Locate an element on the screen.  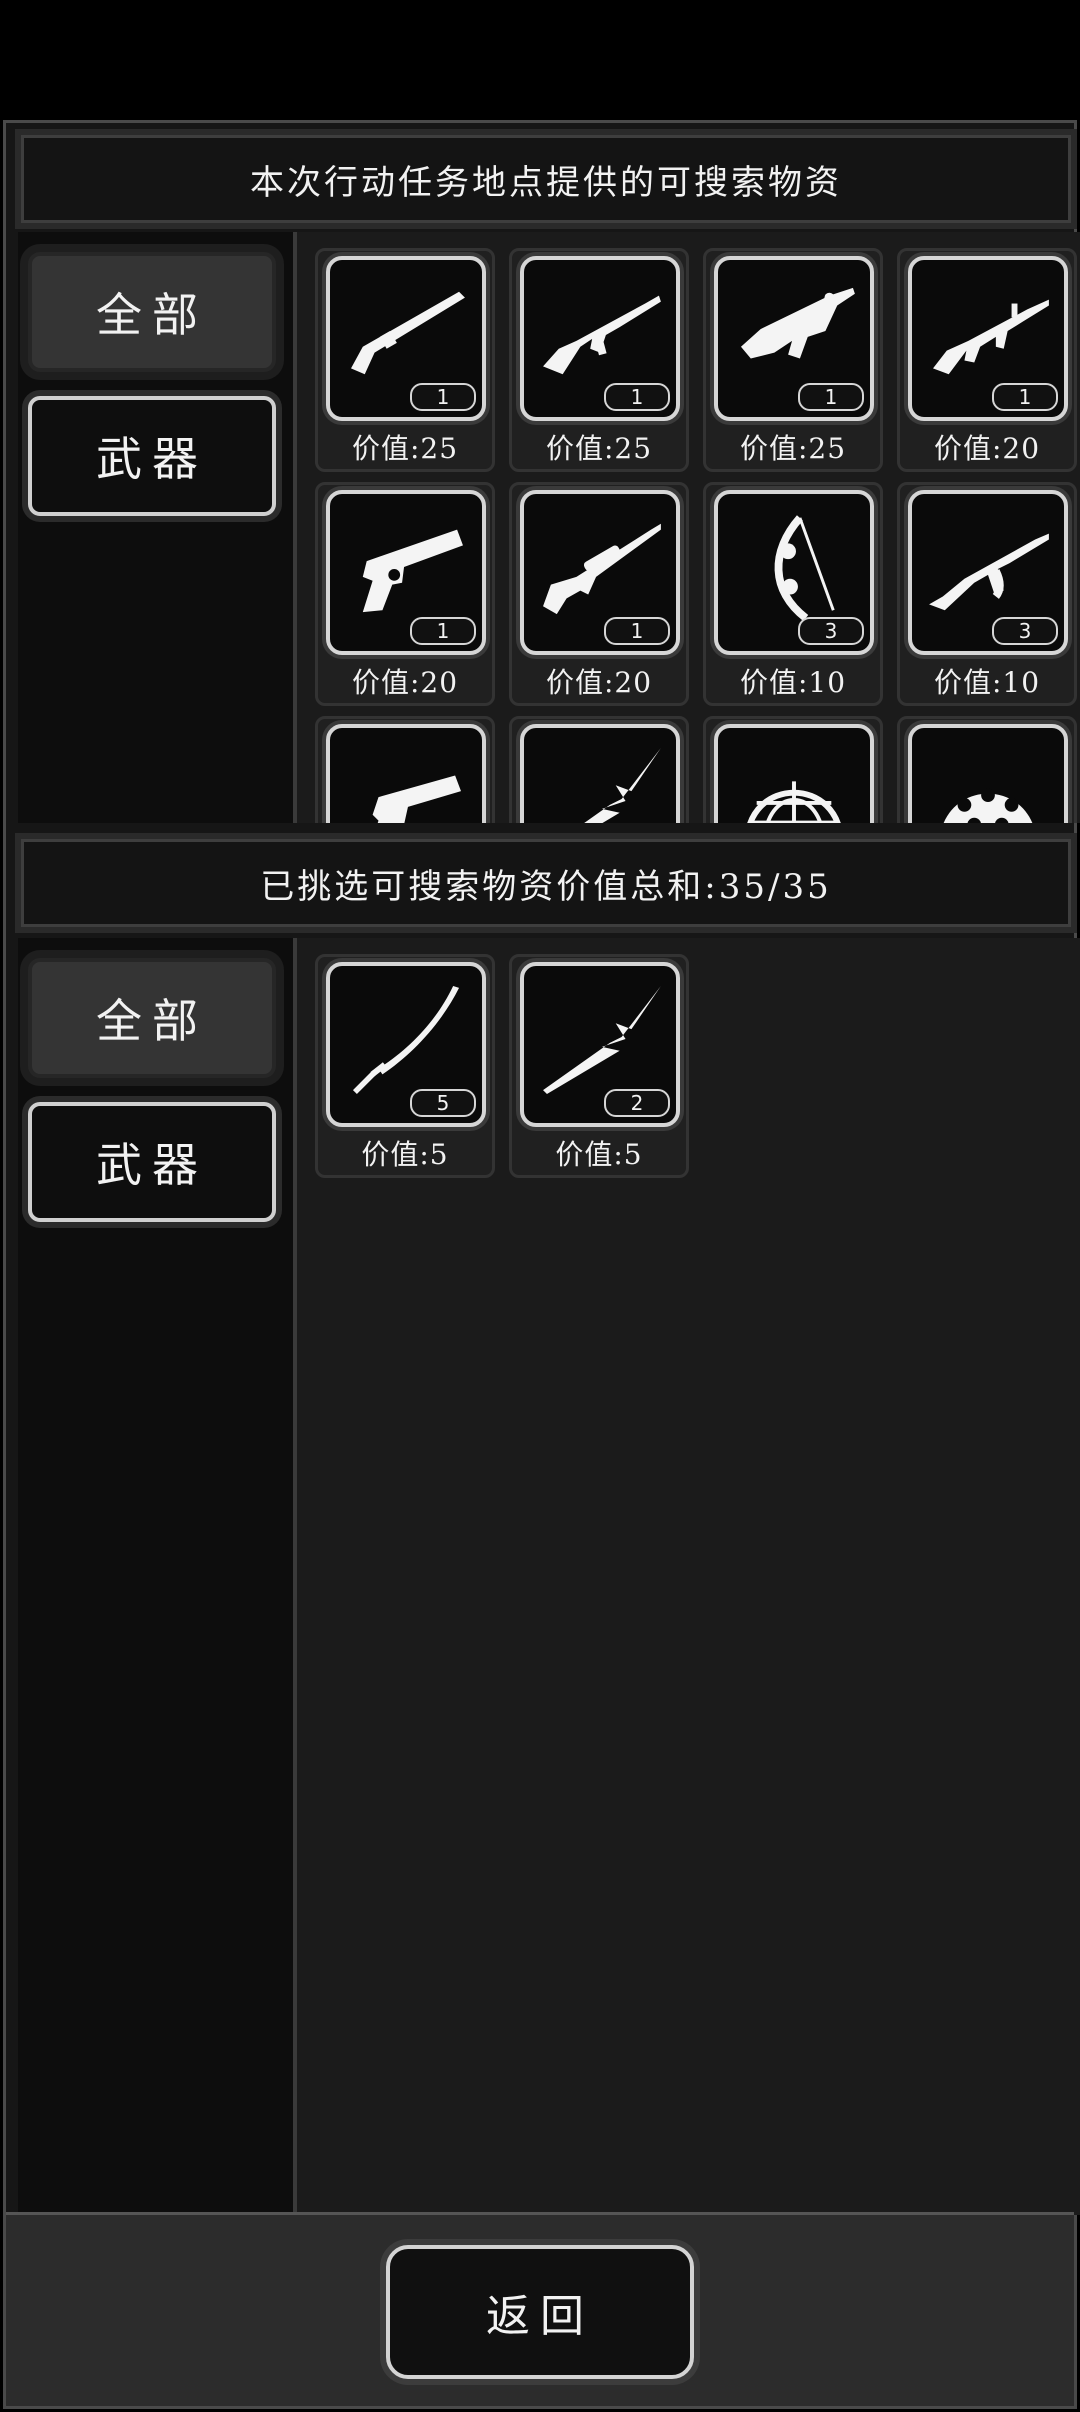
selected-items-grid: 5 价值:5 2 价值:5 is located at coordinates (696, 1066).